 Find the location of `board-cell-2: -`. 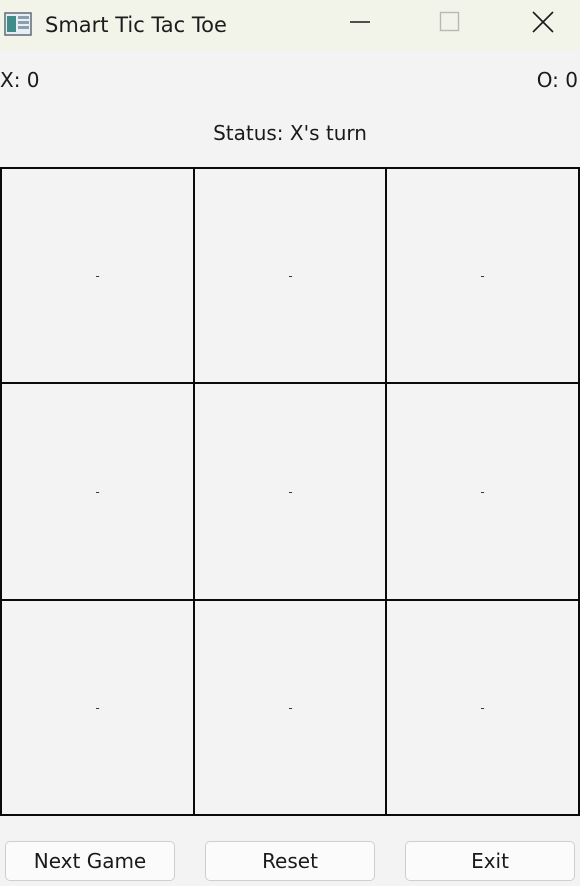

board-cell-2: - is located at coordinates (290, 275).